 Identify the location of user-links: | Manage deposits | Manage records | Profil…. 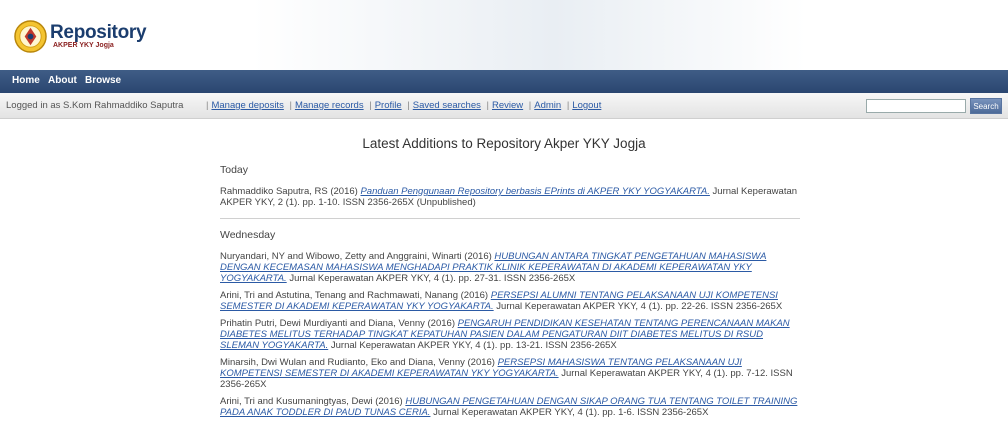
(404, 105).